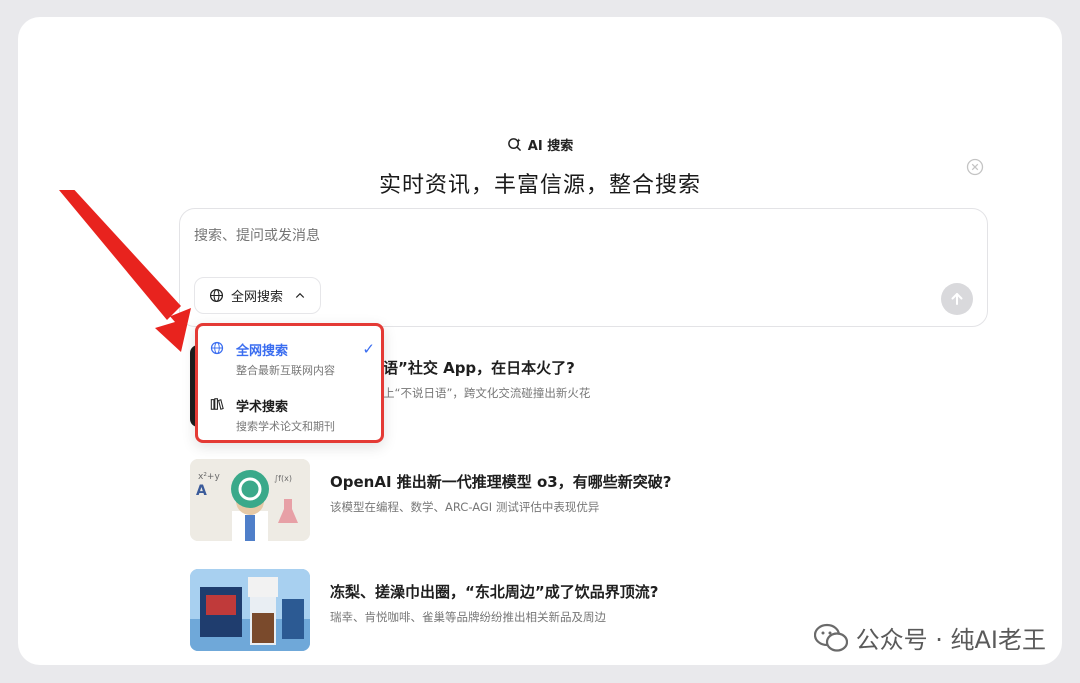 This screenshot has height=683, width=1080. Describe the element at coordinates (514, 144) in the screenshot. I see `ai-search-icon` at that location.